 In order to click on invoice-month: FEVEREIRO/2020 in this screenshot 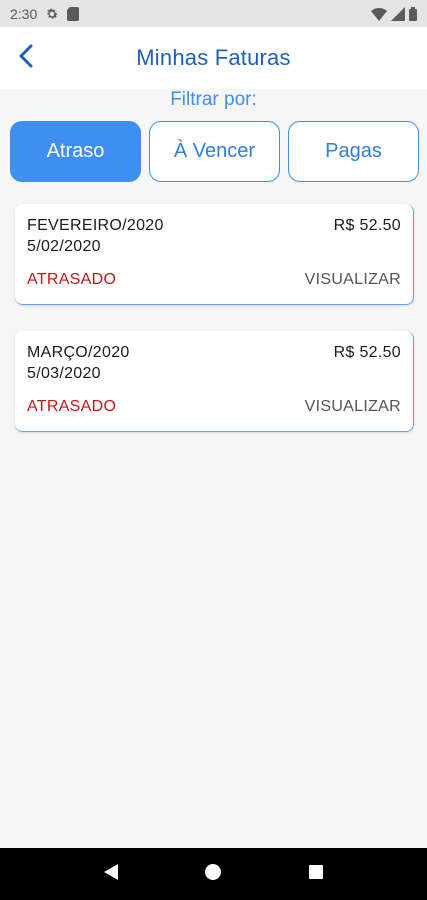, I will do `click(95, 225)`.